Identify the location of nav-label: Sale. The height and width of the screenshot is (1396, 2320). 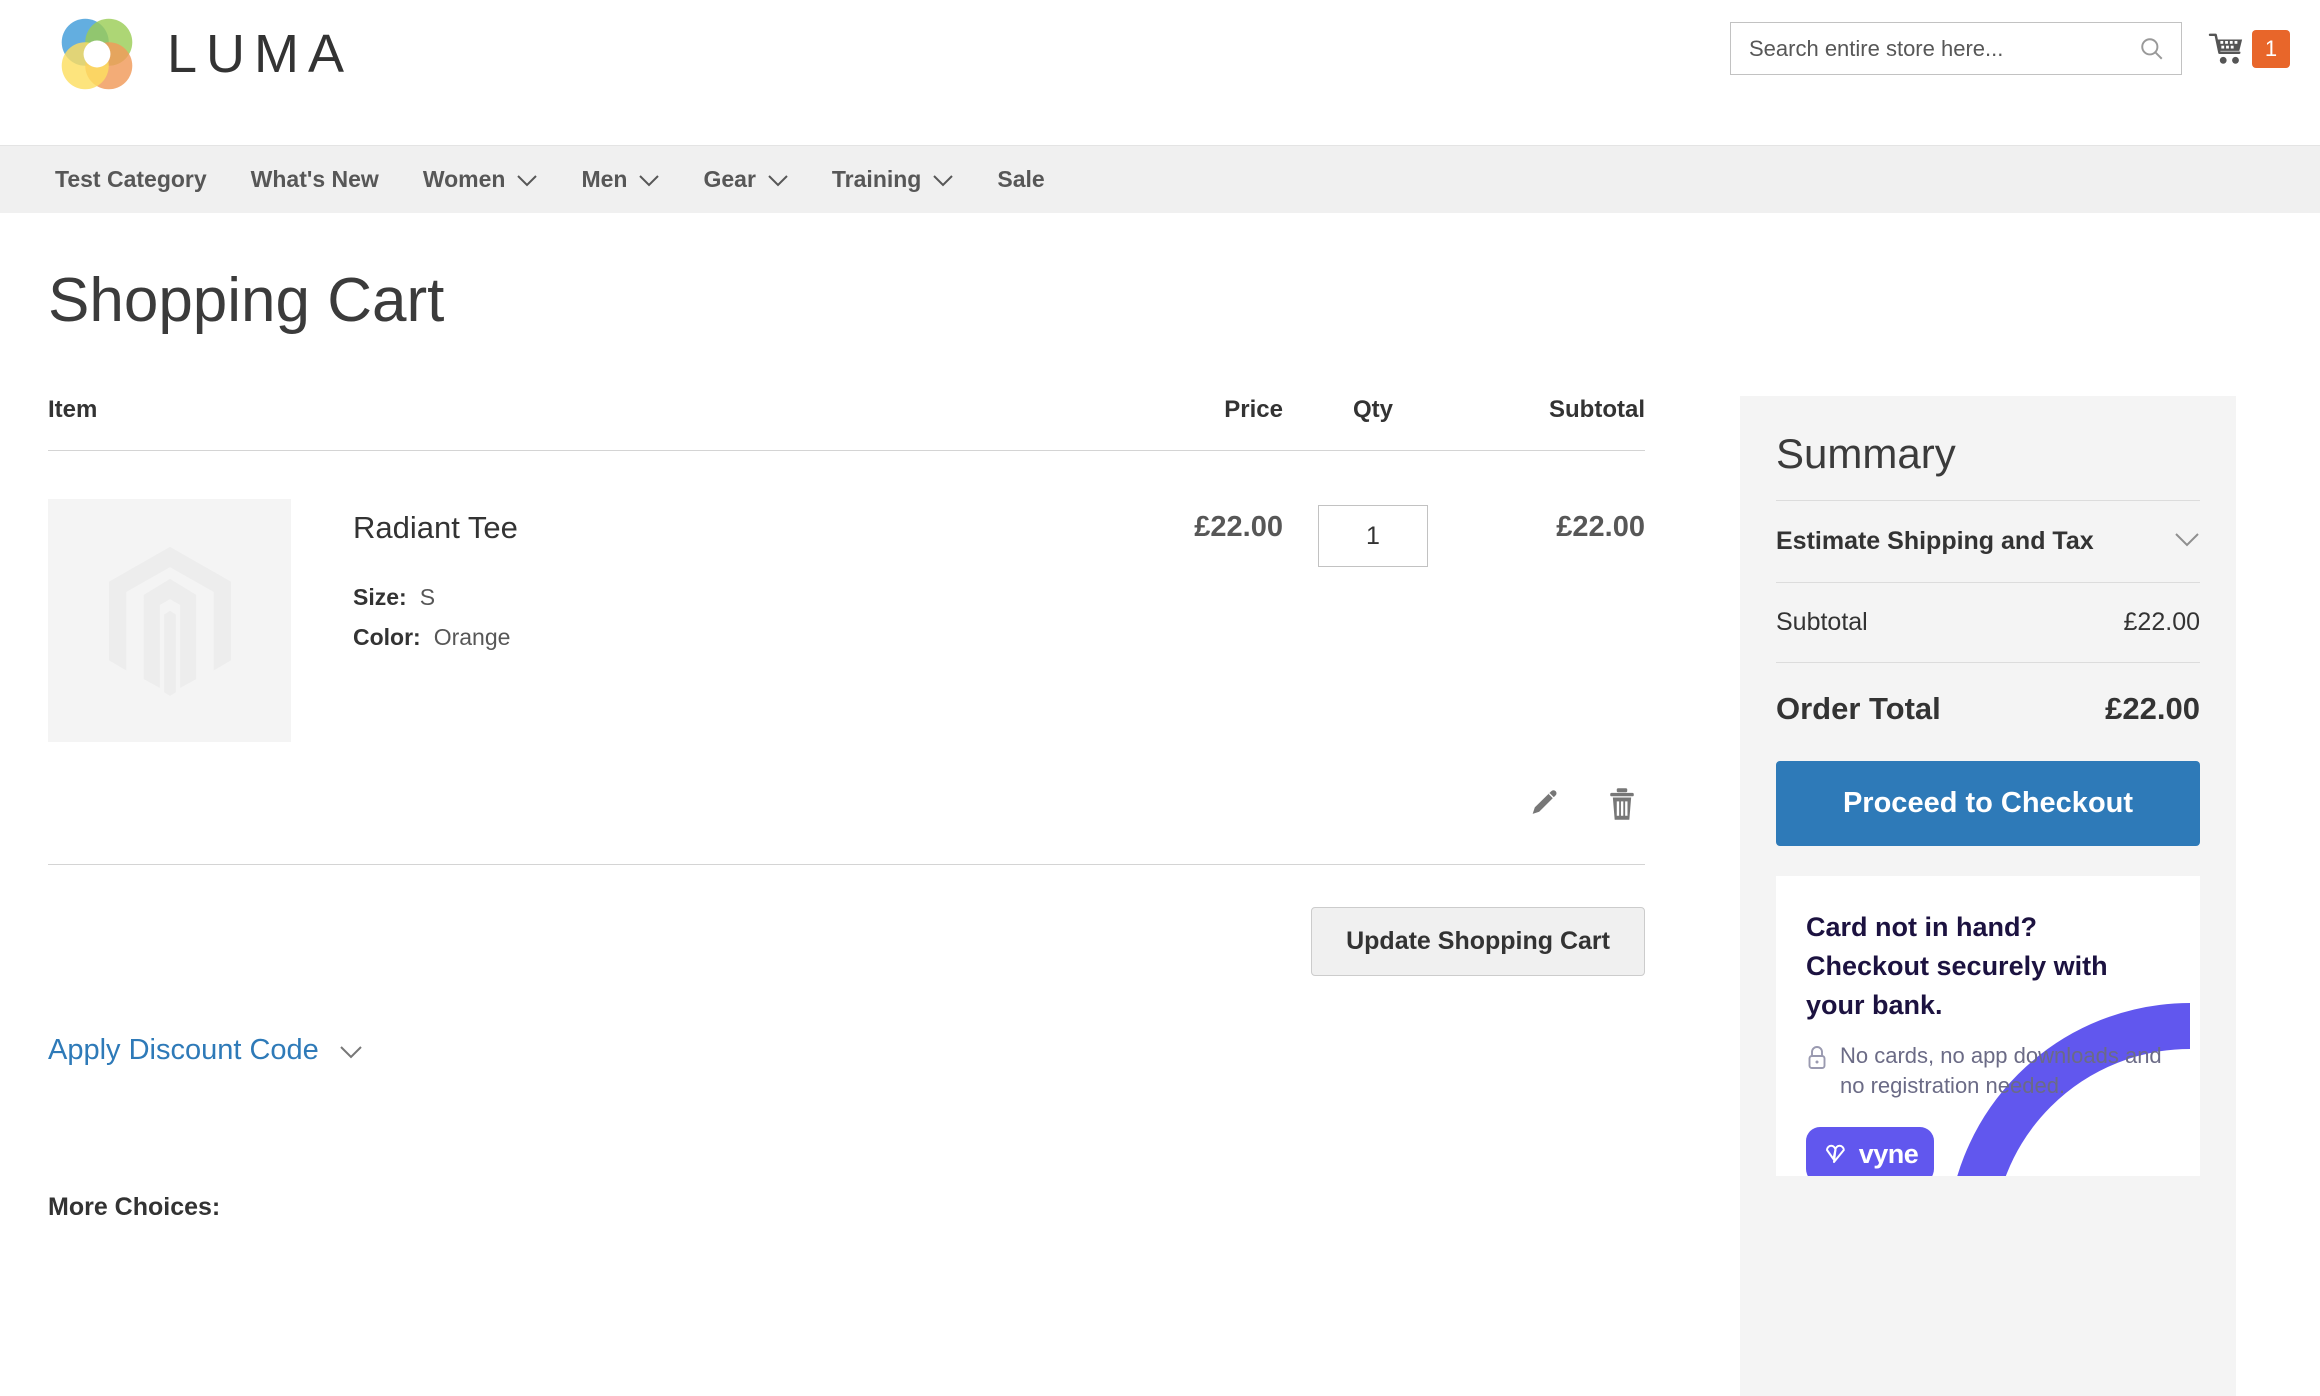
(1021, 179).